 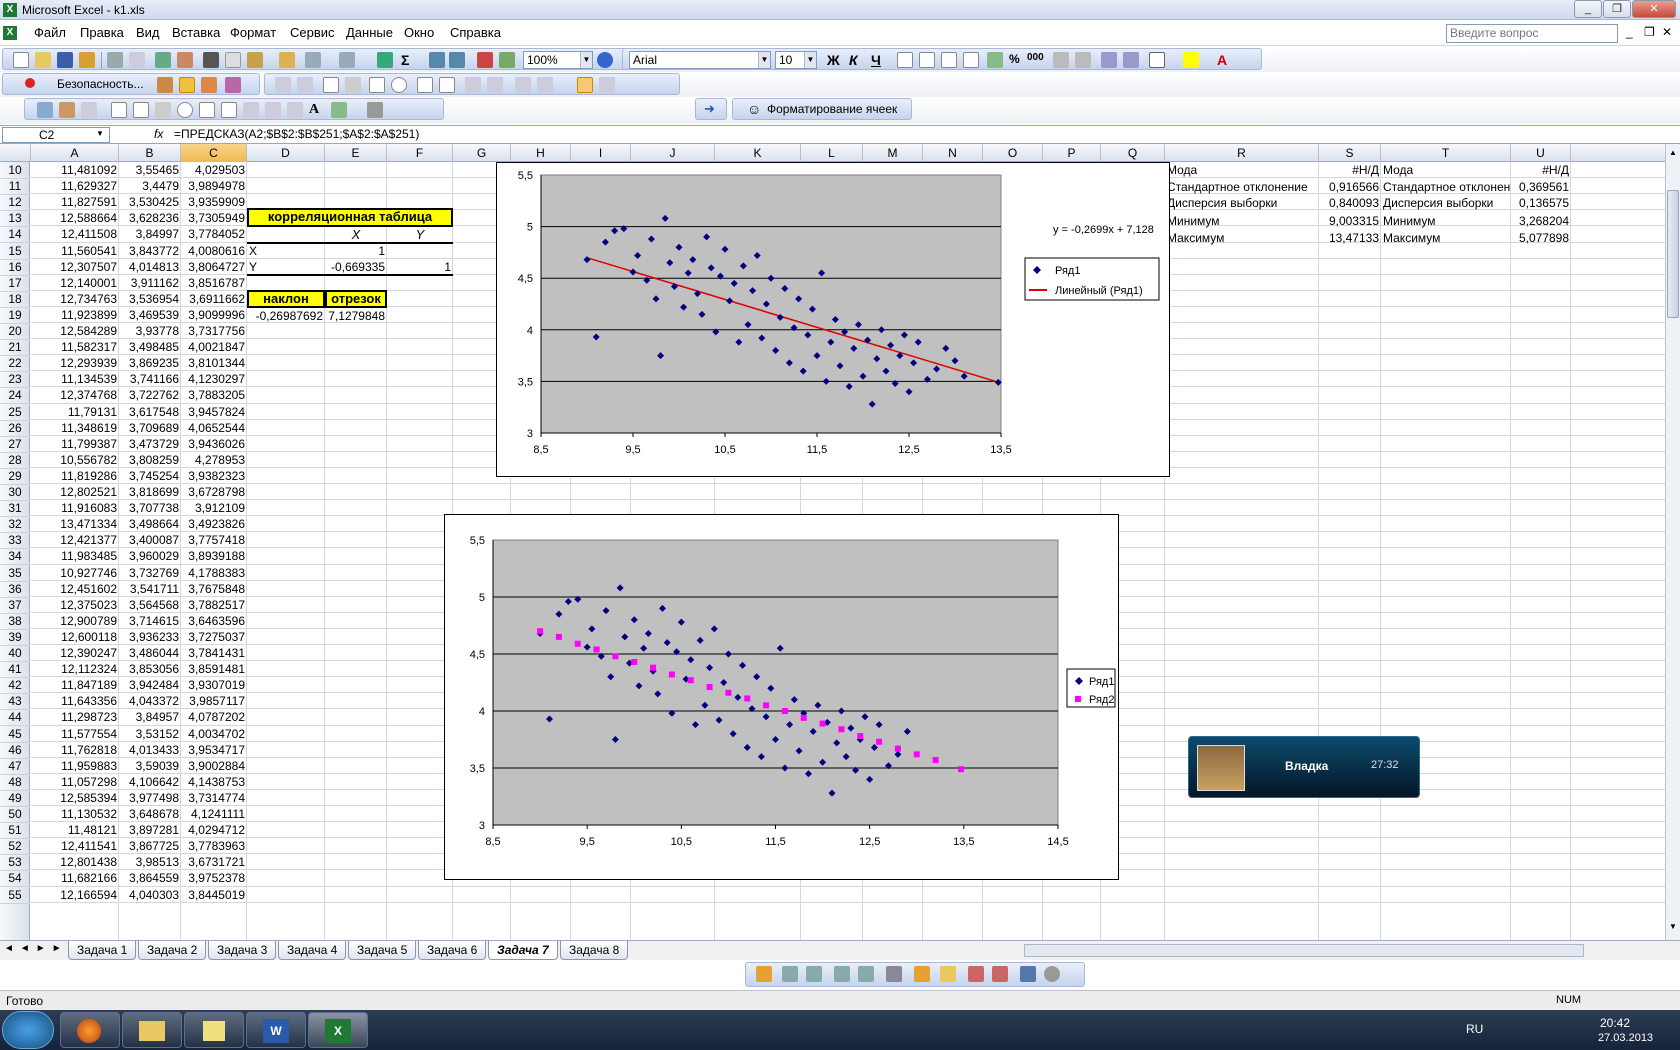 What do you see at coordinates (15, 331) in the screenshot?
I see `row-header-20: 20` at bounding box center [15, 331].